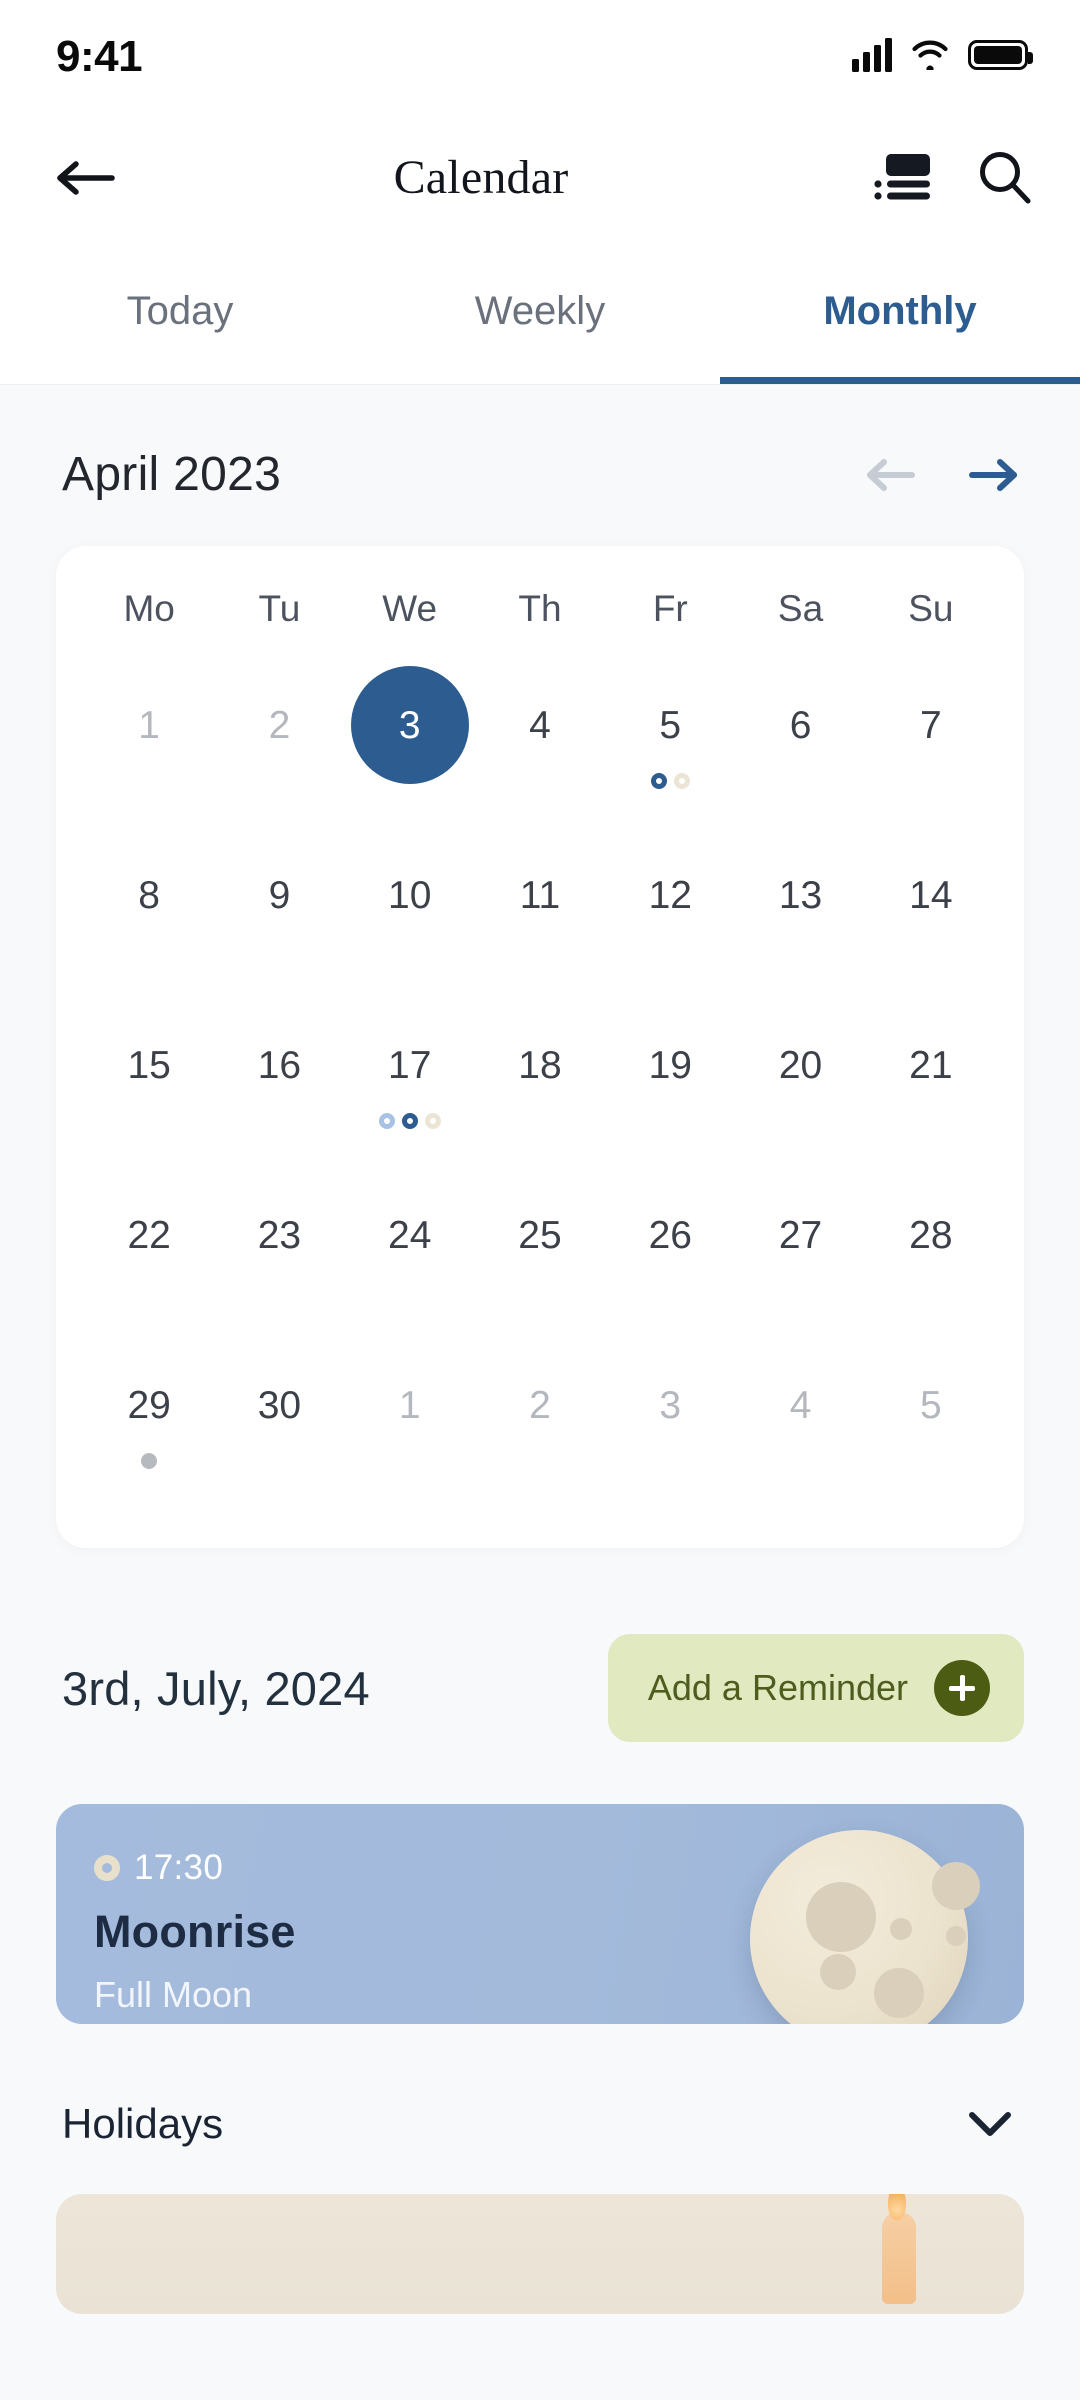  Describe the element at coordinates (670, 608) in the screenshot. I see `weekday-header: Fr` at that location.